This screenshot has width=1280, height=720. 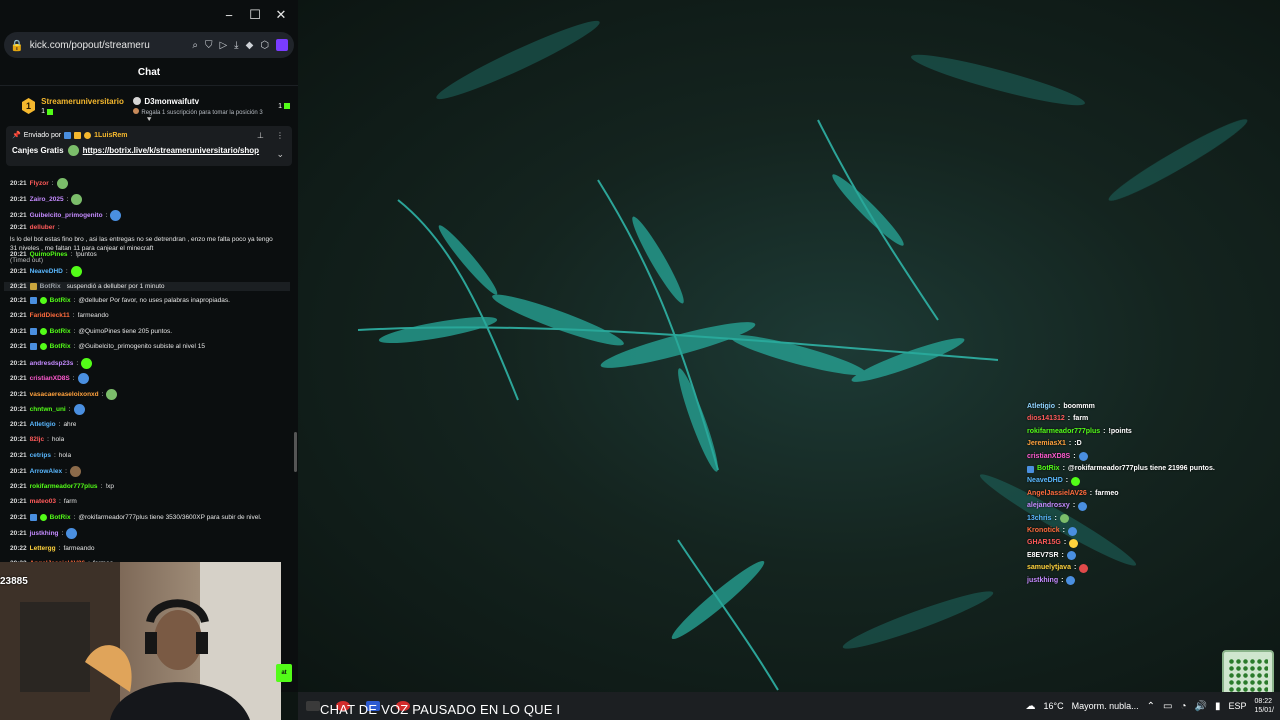 What do you see at coordinates (40, 455) in the screenshot?
I see `message-username: cetrips` at bounding box center [40, 455].